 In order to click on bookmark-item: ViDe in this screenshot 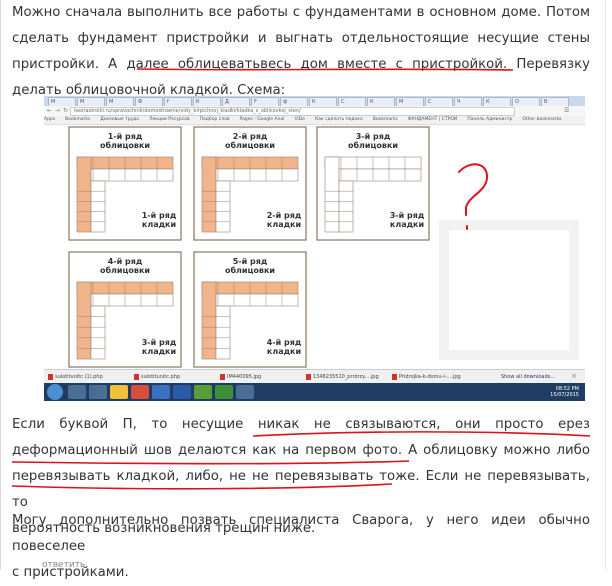, I will do `click(299, 119)`.